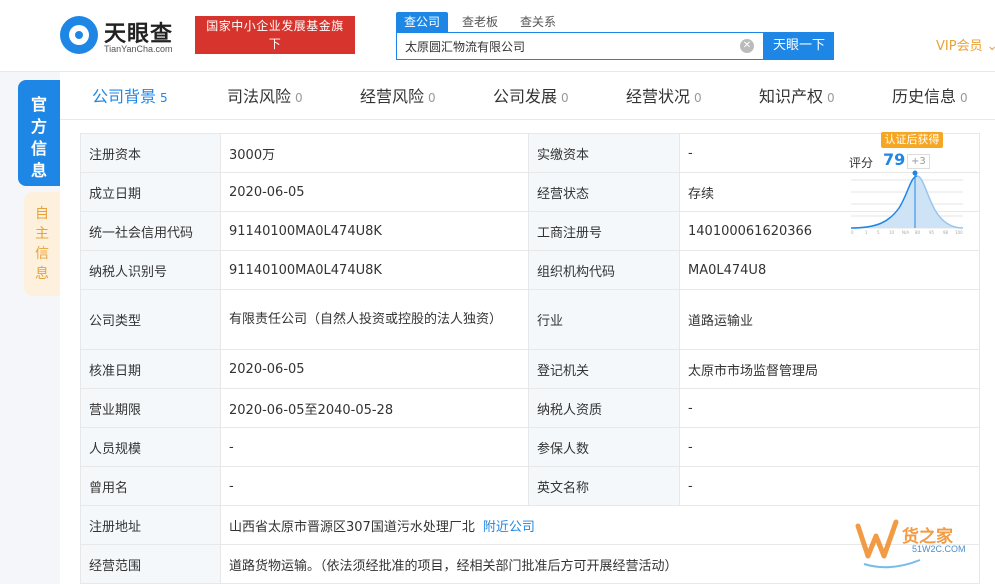 Image resolution: width=995 pixels, height=584 pixels. What do you see at coordinates (138, 49) in the screenshot?
I see `logo-domain: TianYanCha.com` at bounding box center [138, 49].